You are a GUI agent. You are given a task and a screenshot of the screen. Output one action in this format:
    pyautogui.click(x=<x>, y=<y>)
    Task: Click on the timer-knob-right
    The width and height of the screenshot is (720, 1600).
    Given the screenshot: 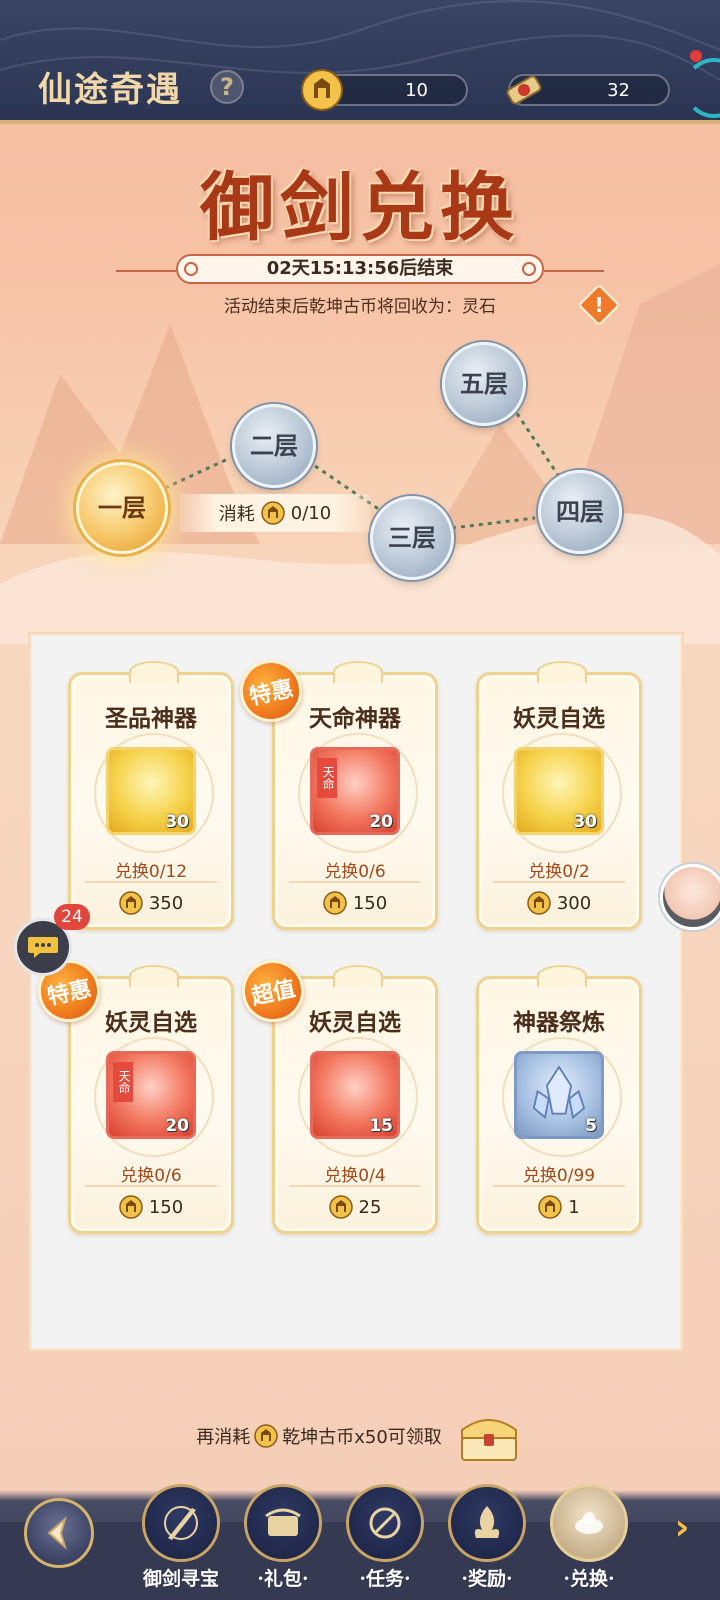 What is the action you would take?
    pyautogui.click(x=529, y=269)
    